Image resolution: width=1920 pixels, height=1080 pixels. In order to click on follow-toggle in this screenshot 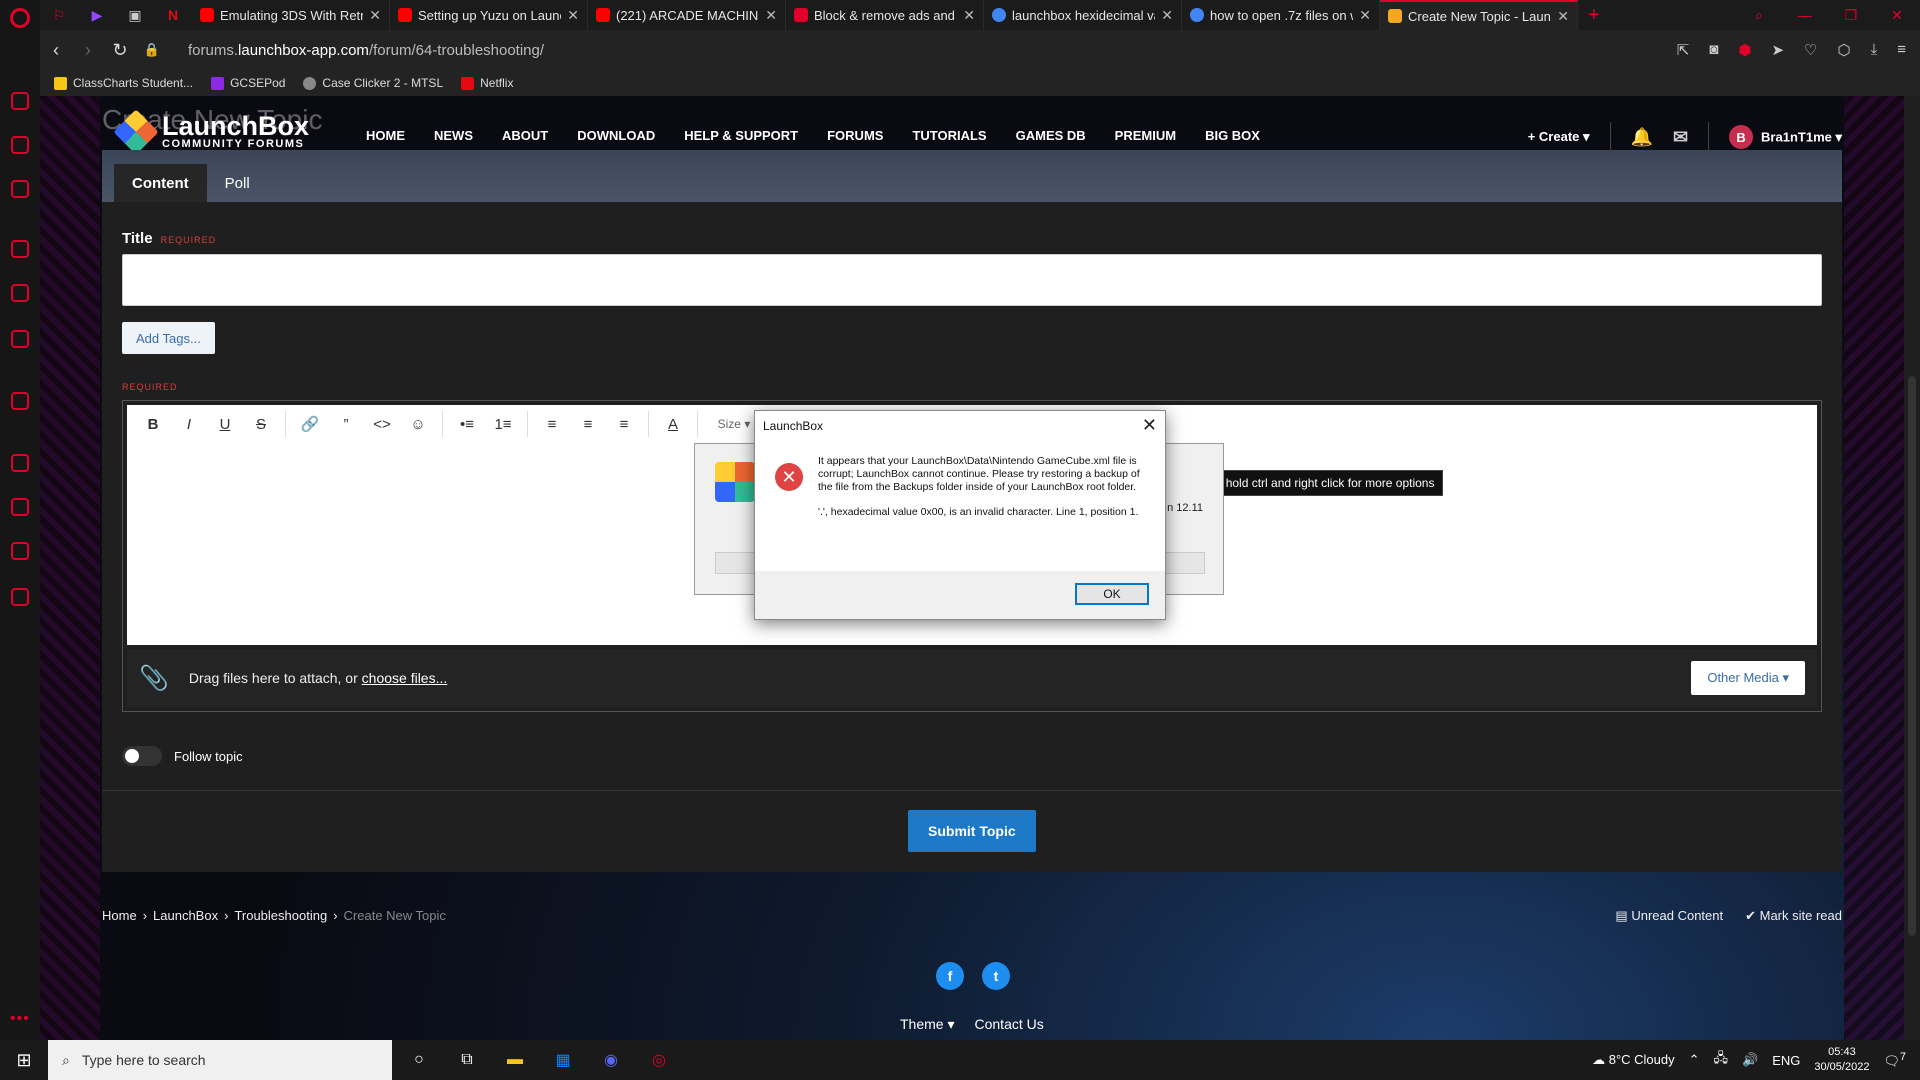, I will do `click(142, 756)`.